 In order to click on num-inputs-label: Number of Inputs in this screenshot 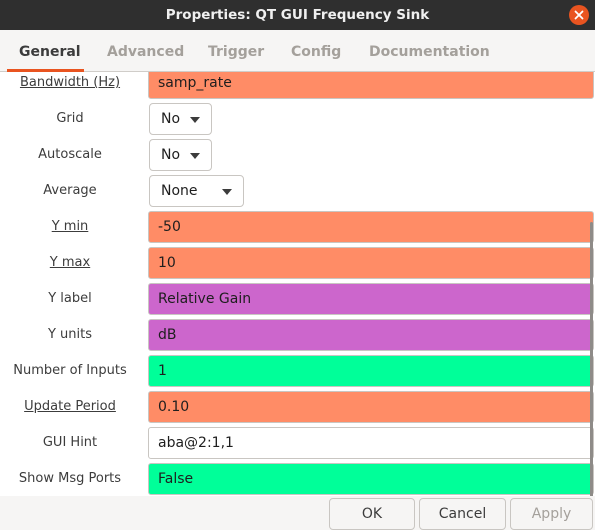, I will do `click(70, 370)`.